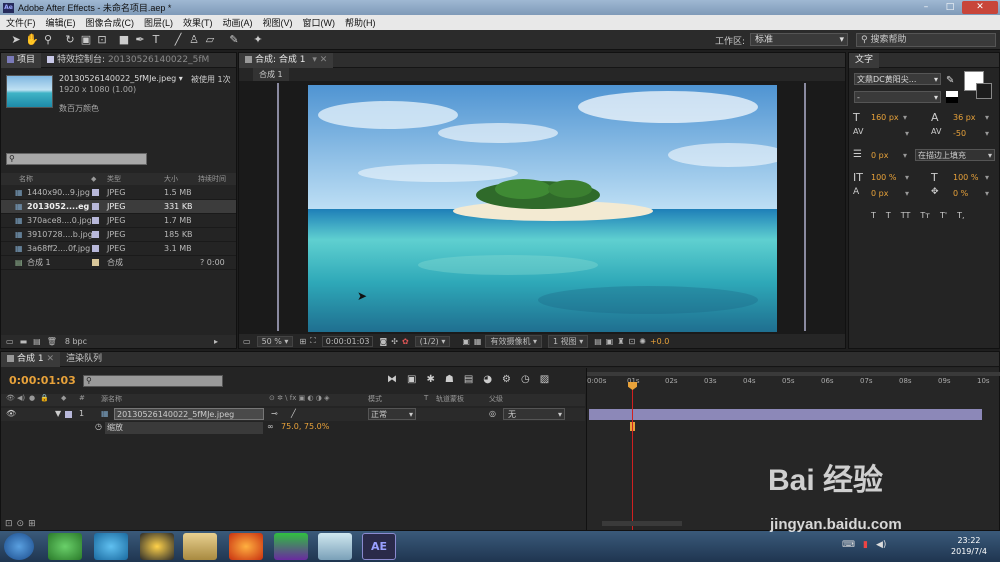 The height and width of the screenshot is (562, 1000). Describe the element at coordinates (21, 398) in the screenshot. I see `audio-switch-icon: ◀)` at that location.